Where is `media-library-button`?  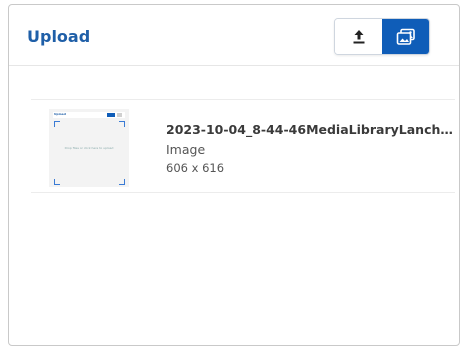 media-library-button is located at coordinates (405, 36).